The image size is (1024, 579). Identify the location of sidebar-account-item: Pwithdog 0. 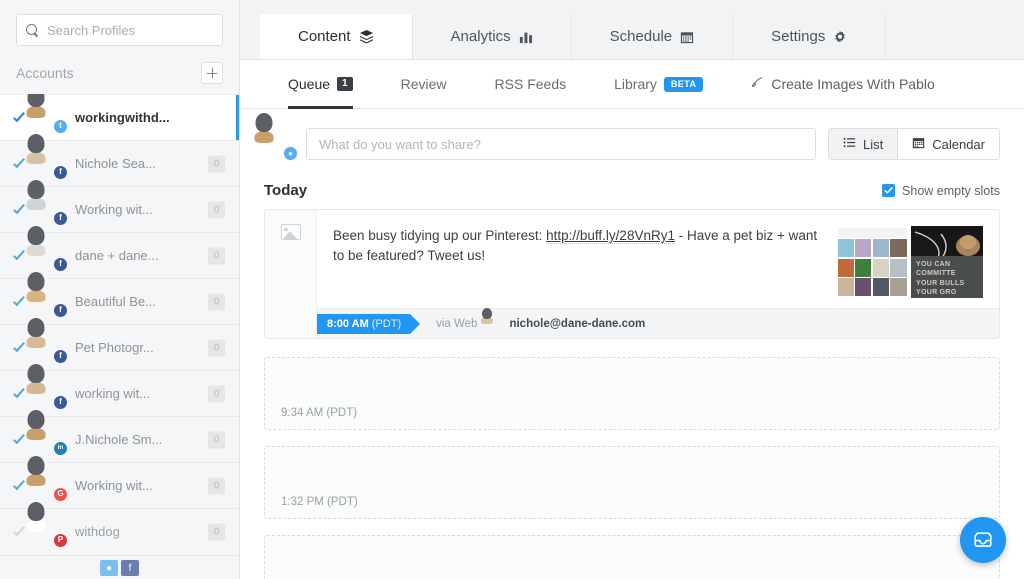
(119, 527).